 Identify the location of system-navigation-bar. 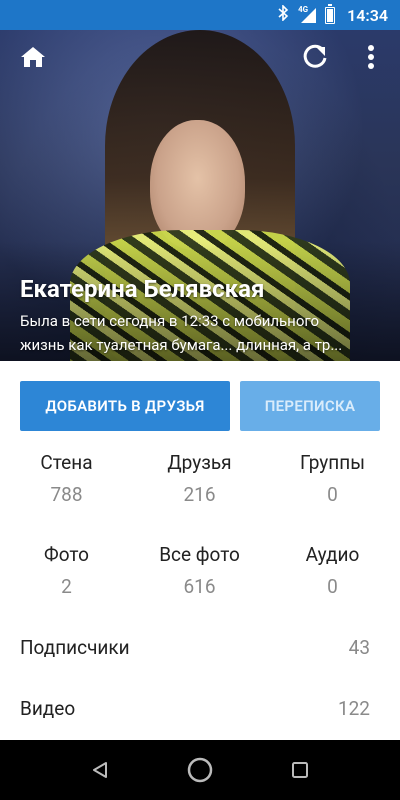
(200, 770).